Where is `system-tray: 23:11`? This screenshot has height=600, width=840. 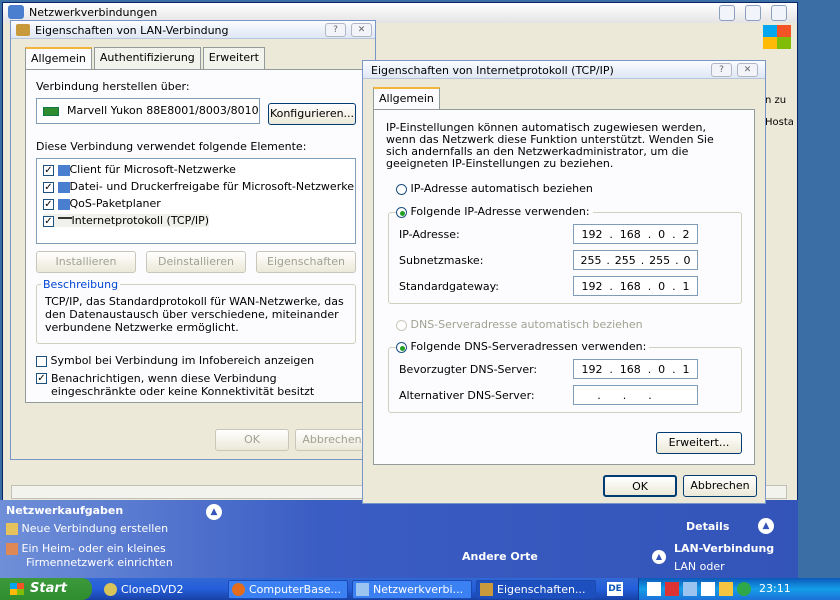
system-tray: 23:11 is located at coordinates (739, 589).